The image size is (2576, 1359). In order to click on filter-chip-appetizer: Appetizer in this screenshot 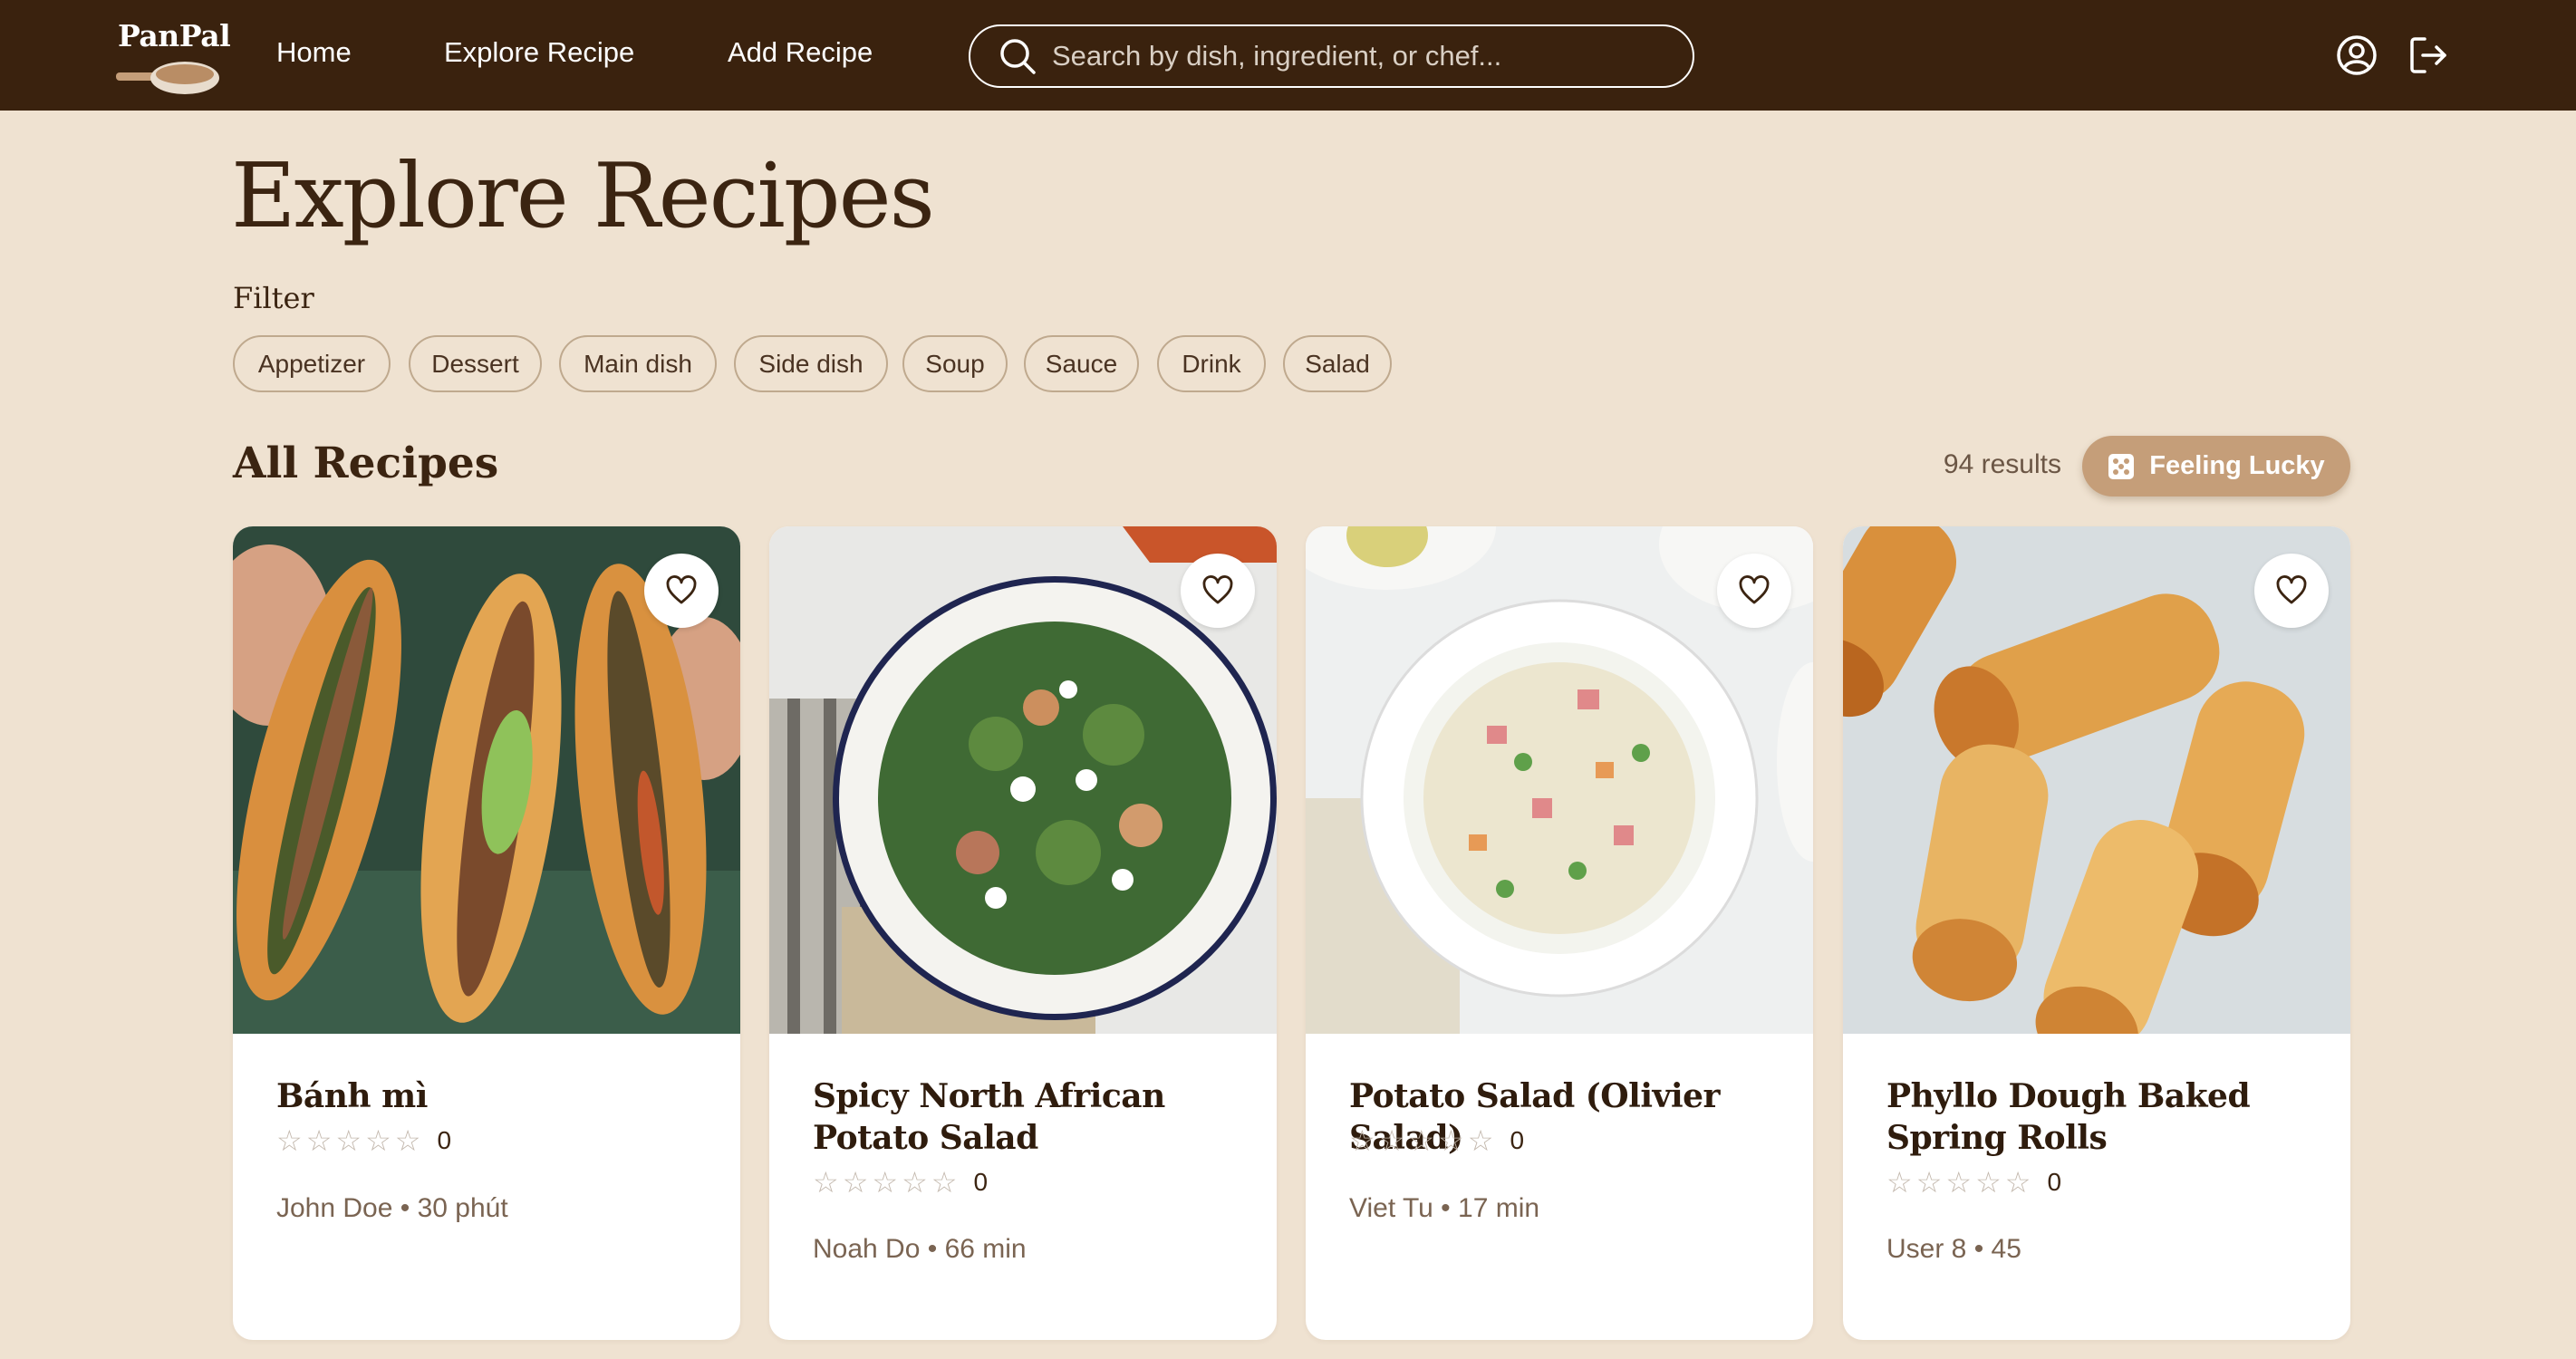, I will do `click(312, 364)`.